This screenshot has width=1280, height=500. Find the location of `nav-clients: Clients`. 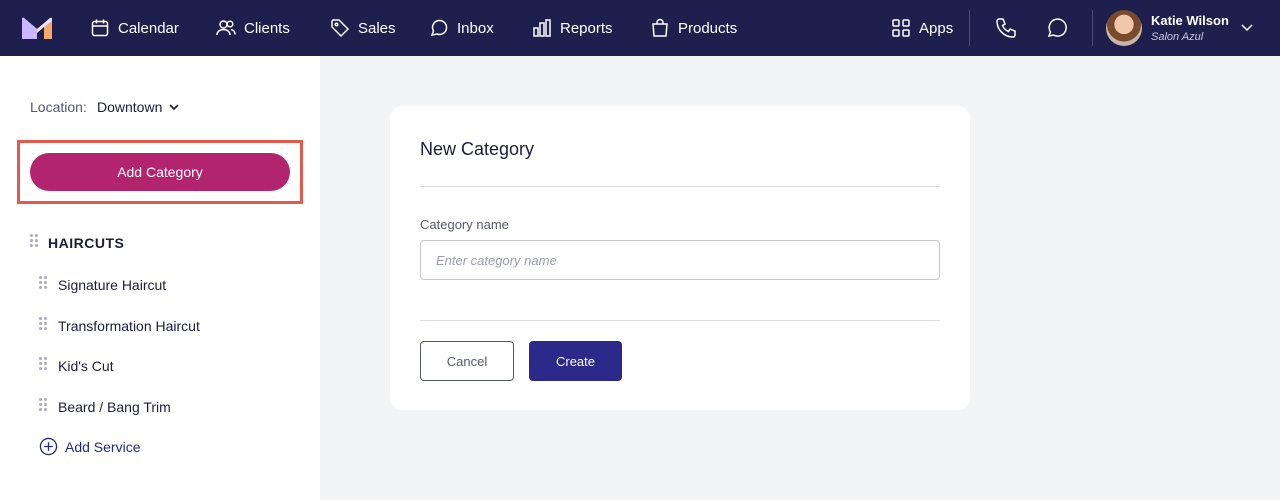

nav-clients: Clients is located at coordinates (253, 28).